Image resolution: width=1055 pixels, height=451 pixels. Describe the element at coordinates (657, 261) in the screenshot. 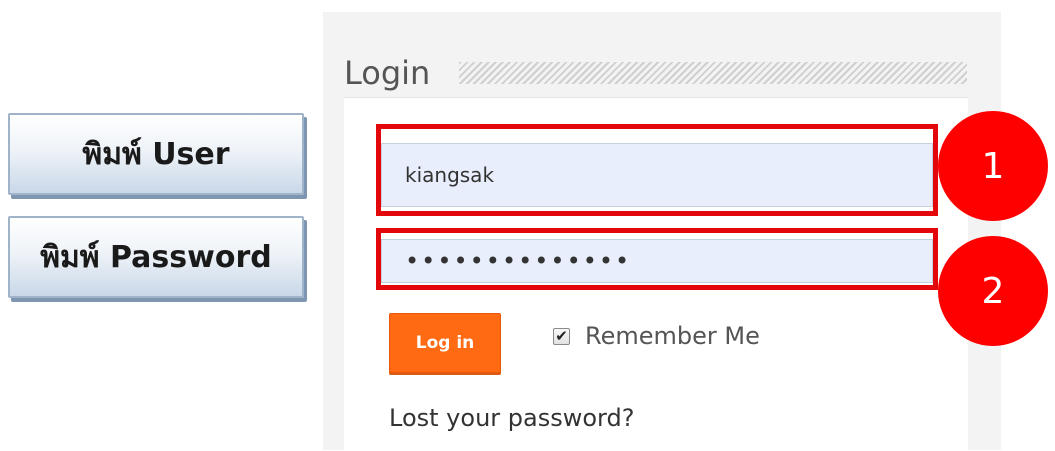

I see `password-input` at that location.